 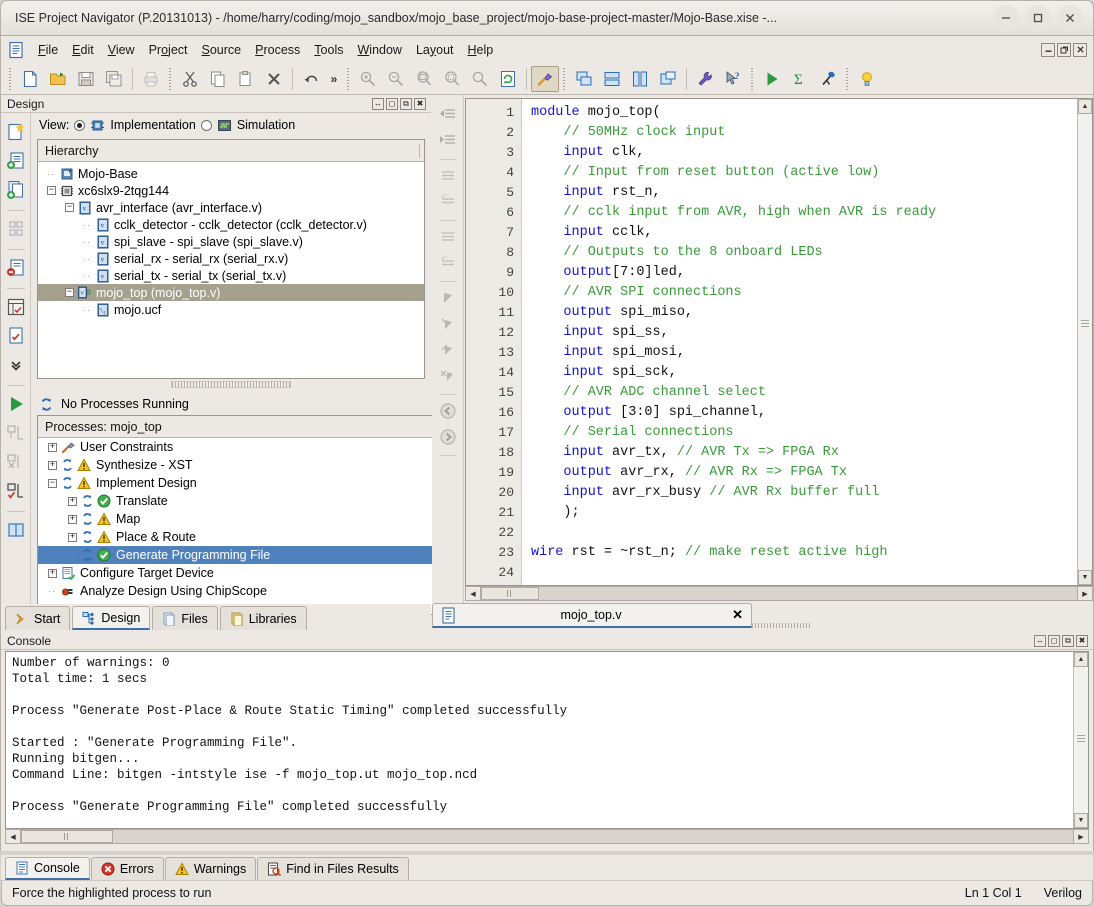 I want to click on editor-tab-grip, so click(x=782, y=625).